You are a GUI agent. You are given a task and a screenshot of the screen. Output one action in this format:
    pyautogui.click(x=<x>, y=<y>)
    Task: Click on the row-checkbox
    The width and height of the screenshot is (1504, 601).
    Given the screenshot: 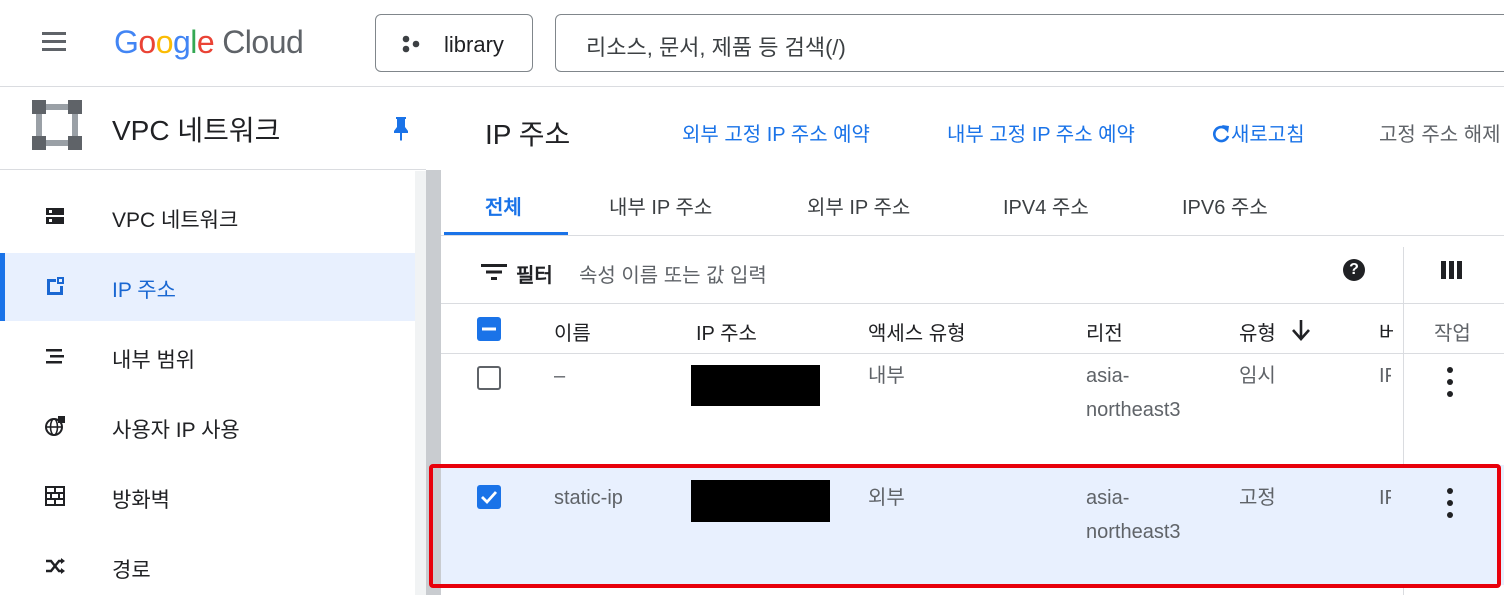 What is the action you would take?
    pyautogui.click(x=489, y=378)
    